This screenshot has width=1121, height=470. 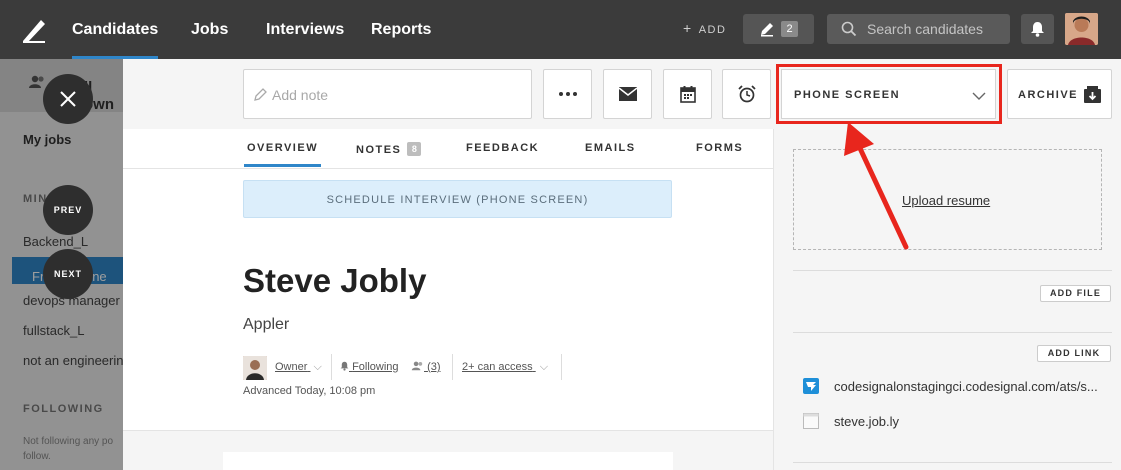 I want to click on user-avatar, so click(x=1081, y=29).